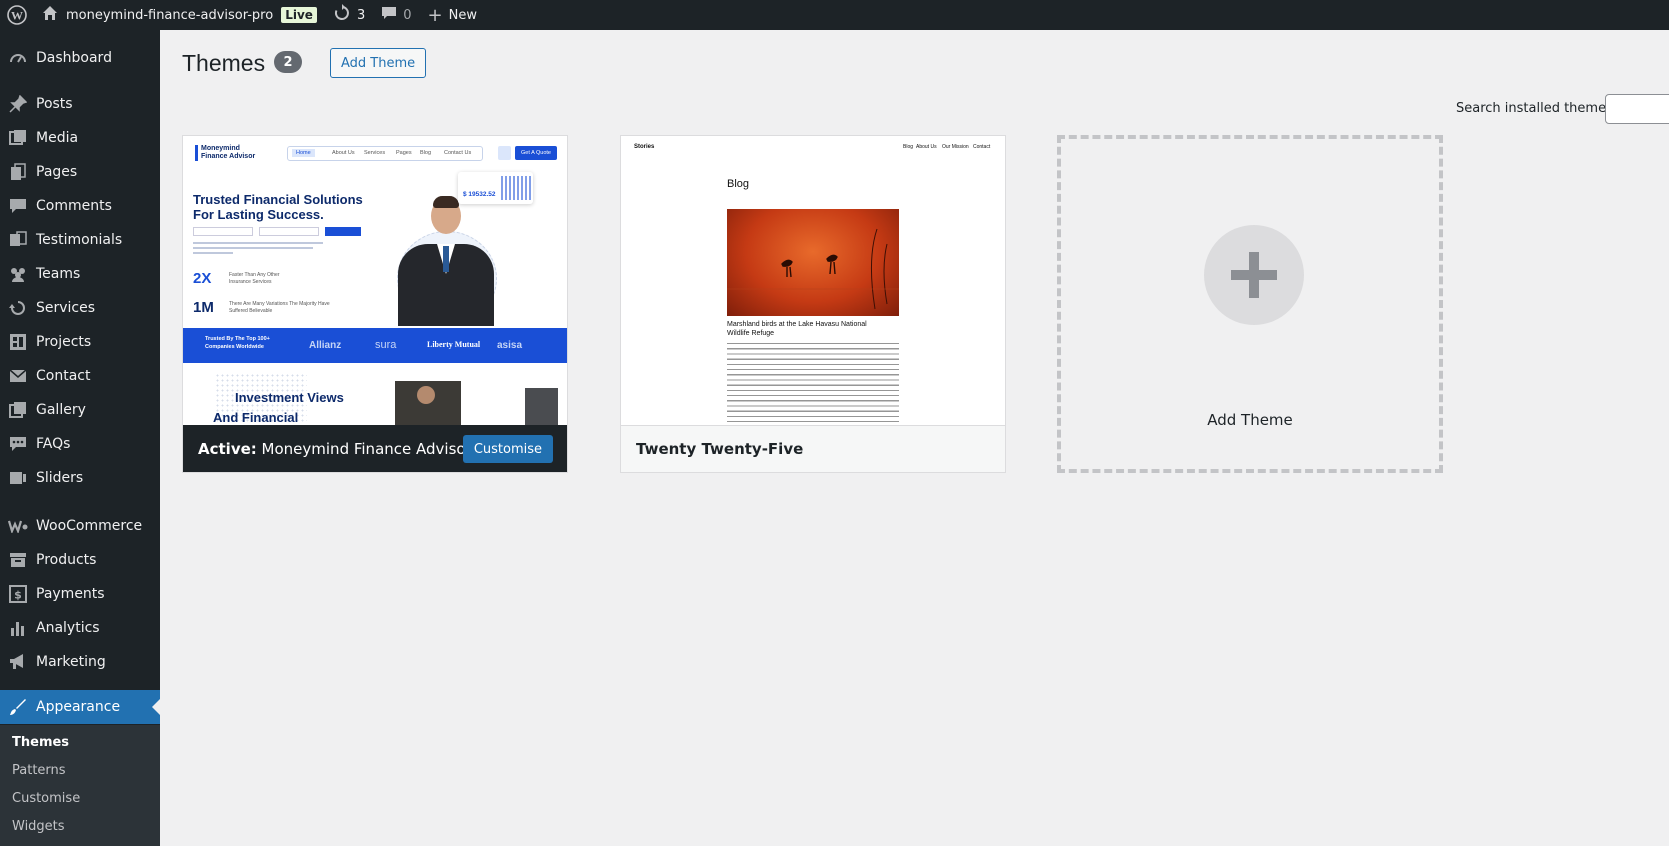 The width and height of the screenshot is (1669, 846). What do you see at coordinates (1534, 108) in the screenshot?
I see `search-label: Search installed themes` at bounding box center [1534, 108].